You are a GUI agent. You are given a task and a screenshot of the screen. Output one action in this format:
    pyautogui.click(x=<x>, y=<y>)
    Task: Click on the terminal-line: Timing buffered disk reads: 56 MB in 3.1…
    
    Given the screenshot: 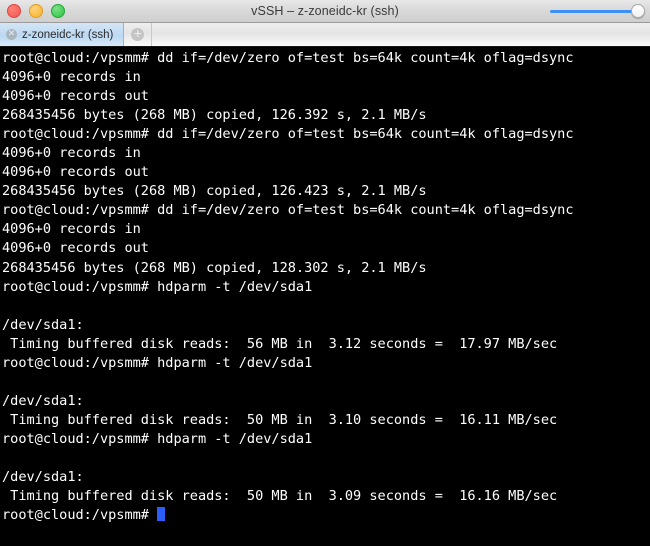 What is the action you would take?
    pyautogui.click(x=280, y=343)
    